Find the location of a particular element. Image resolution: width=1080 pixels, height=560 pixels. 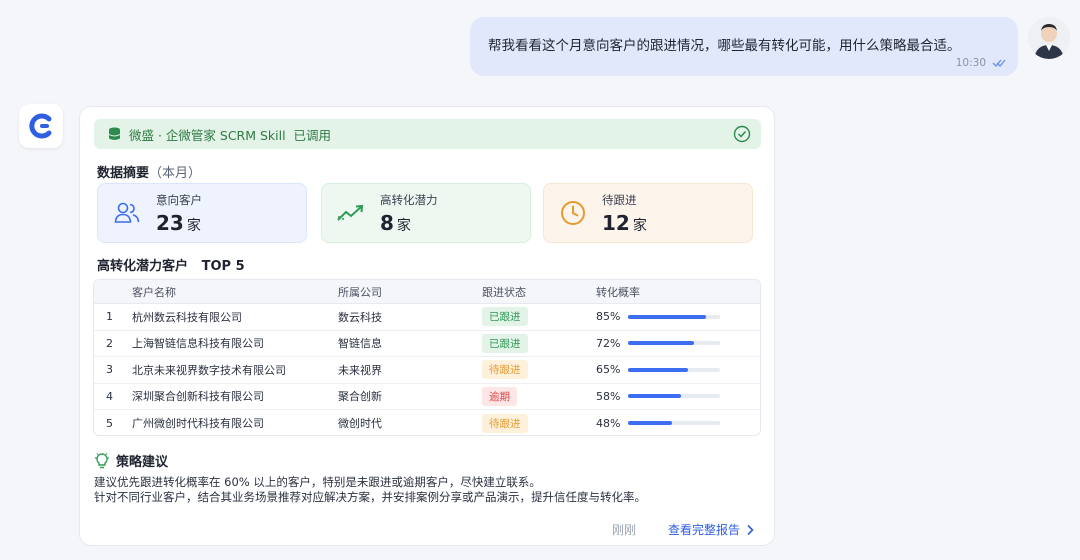

row-rank: 4 is located at coordinates (109, 396).